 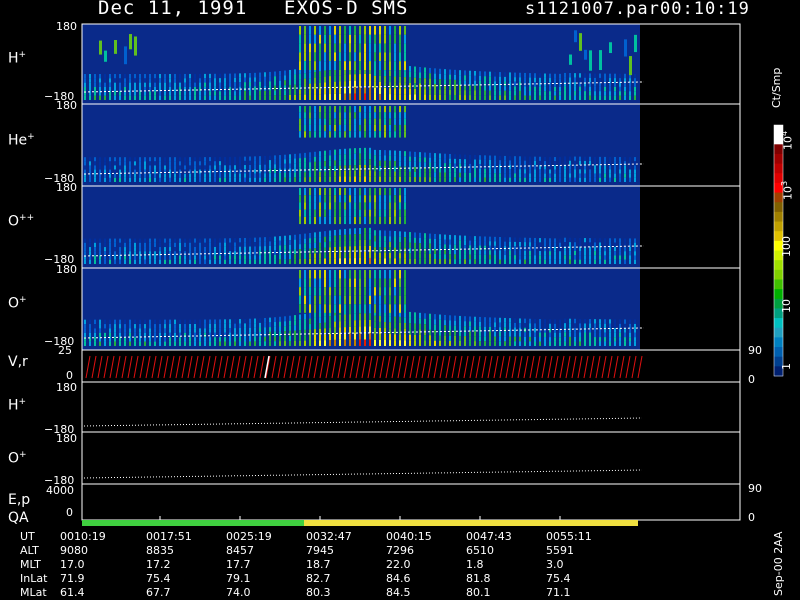 What do you see at coordinates (318, 578) in the screenshot?
I see `footer-cell: 82.7` at bounding box center [318, 578].